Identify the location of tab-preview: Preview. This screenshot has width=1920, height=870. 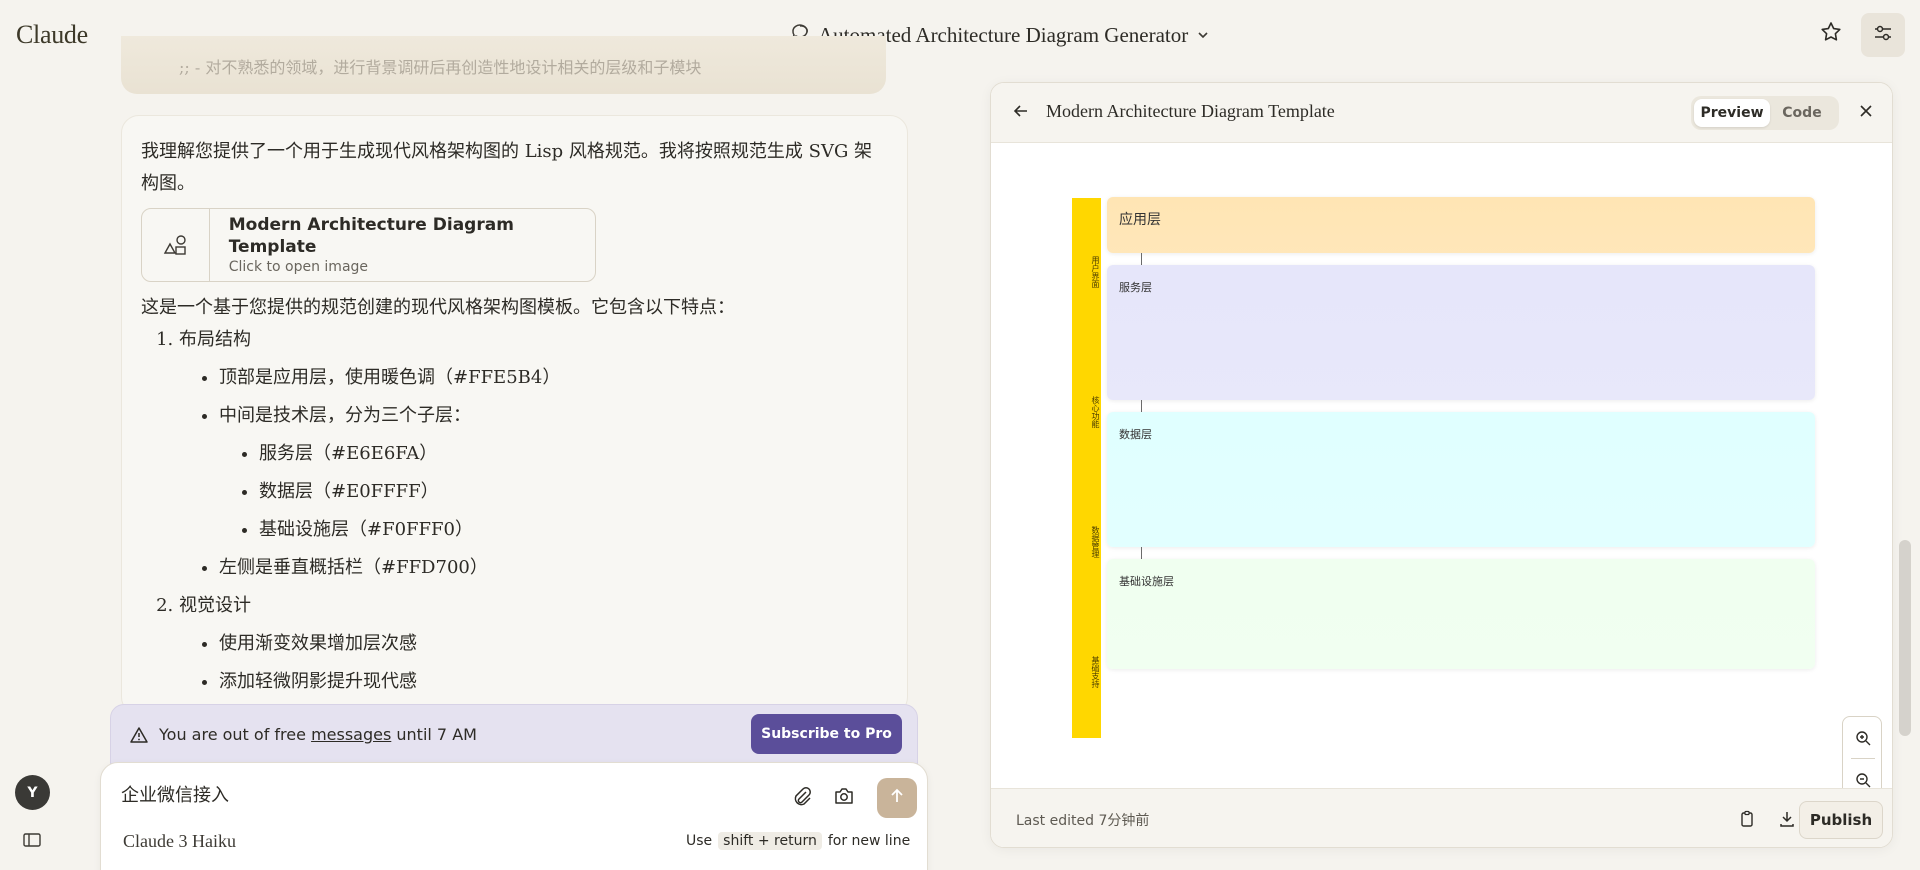
(1732, 113).